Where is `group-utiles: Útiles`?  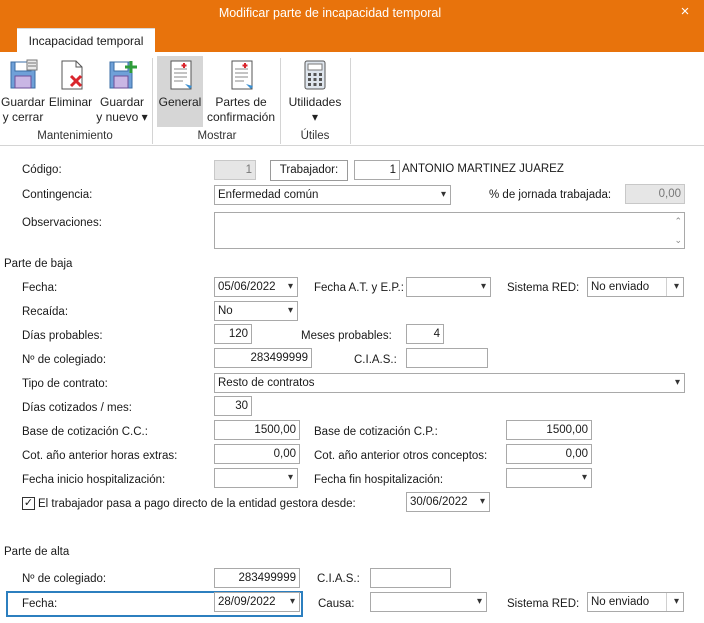
group-utiles: Útiles is located at coordinates (315, 136).